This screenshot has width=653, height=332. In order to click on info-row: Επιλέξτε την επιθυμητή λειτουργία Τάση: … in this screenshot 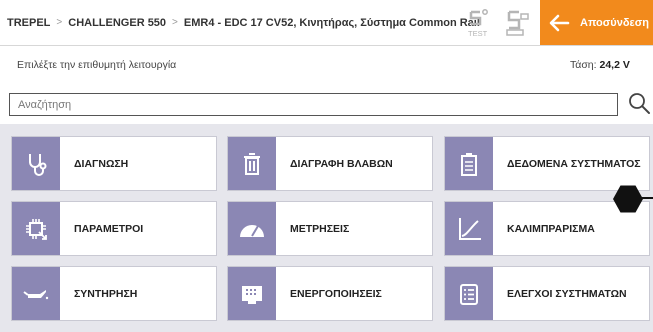, I will do `click(326, 65)`.